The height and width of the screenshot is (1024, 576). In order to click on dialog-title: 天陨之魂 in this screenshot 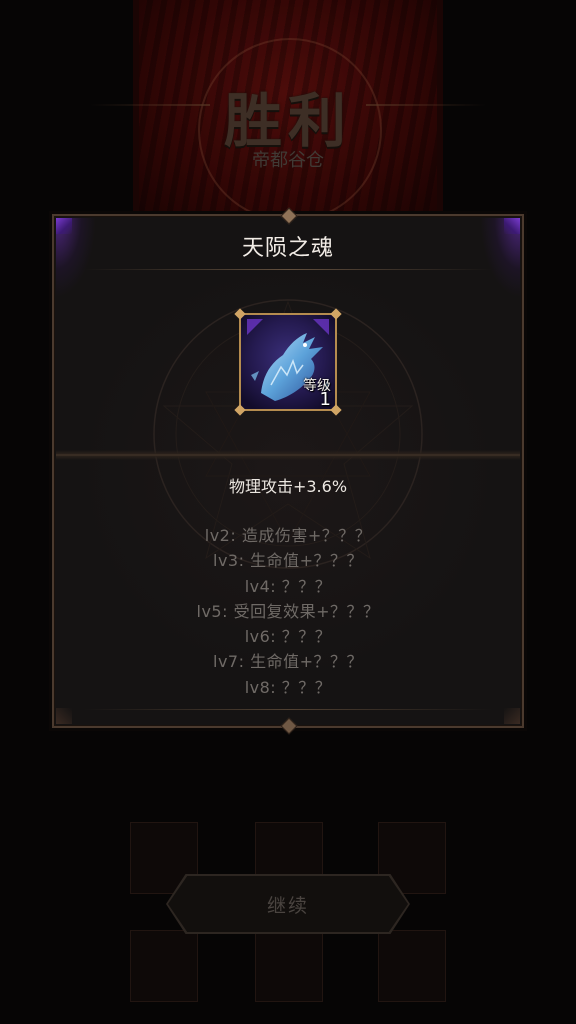, I will do `click(287, 248)`.